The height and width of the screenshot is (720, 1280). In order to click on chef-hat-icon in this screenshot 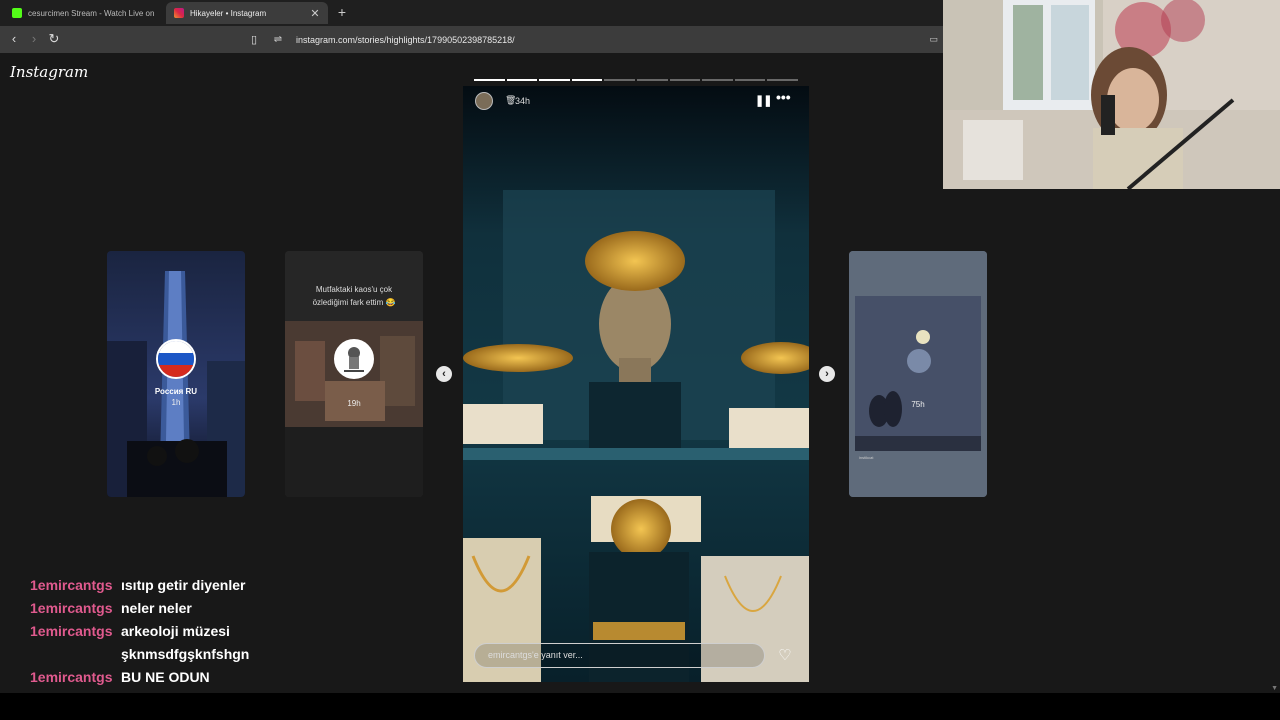, I will do `click(354, 359)`.